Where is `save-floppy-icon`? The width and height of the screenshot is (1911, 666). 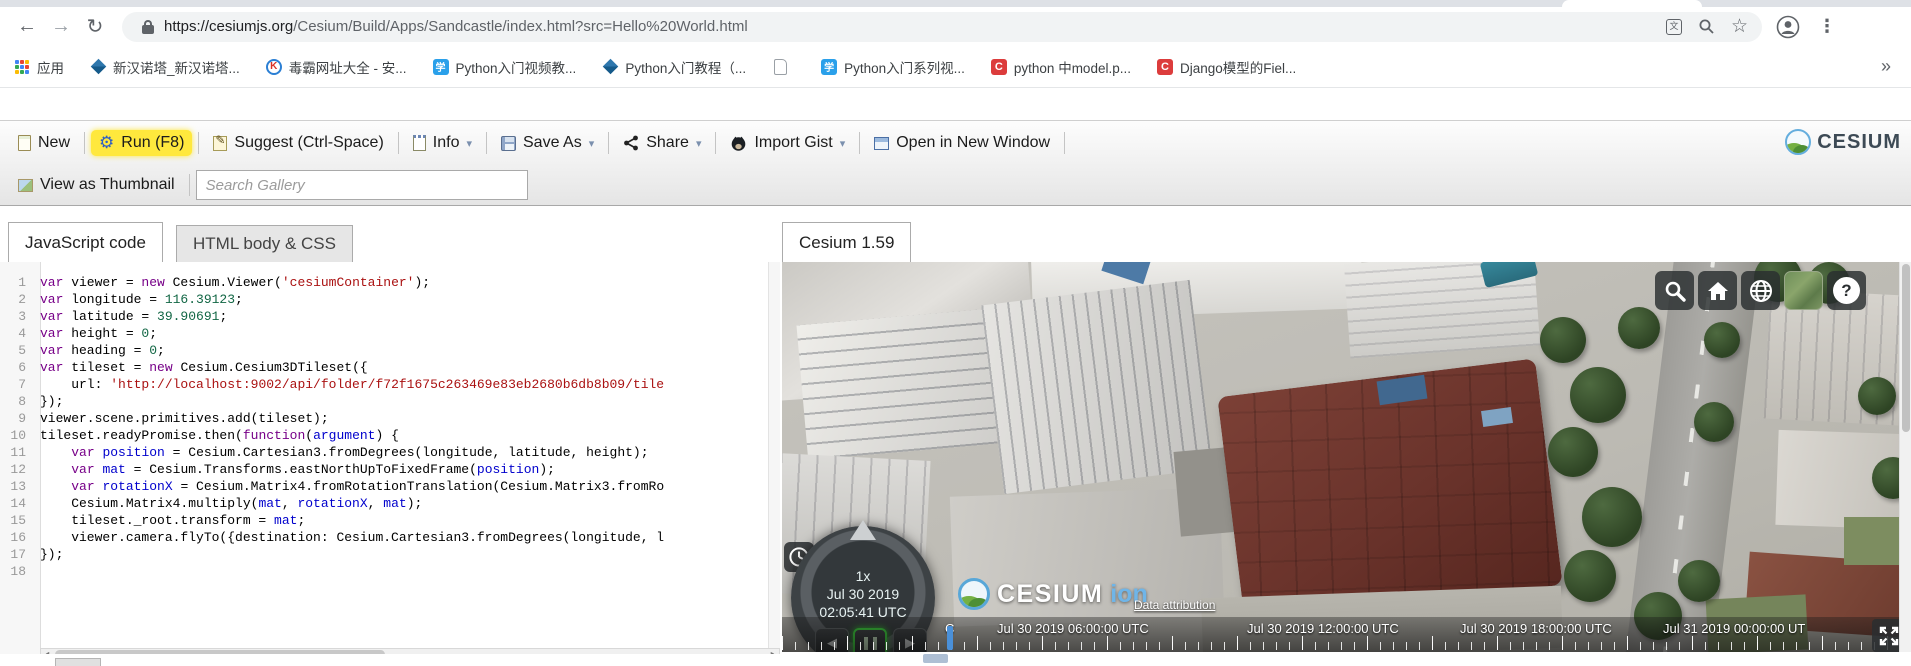
save-floppy-icon is located at coordinates (508, 143).